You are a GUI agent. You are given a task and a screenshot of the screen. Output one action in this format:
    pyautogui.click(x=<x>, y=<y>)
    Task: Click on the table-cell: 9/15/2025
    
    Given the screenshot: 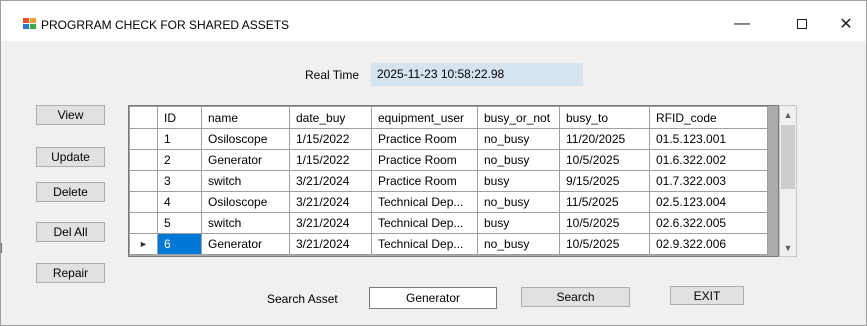 What is the action you would take?
    pyautogui.click(x=604, y=181)
    